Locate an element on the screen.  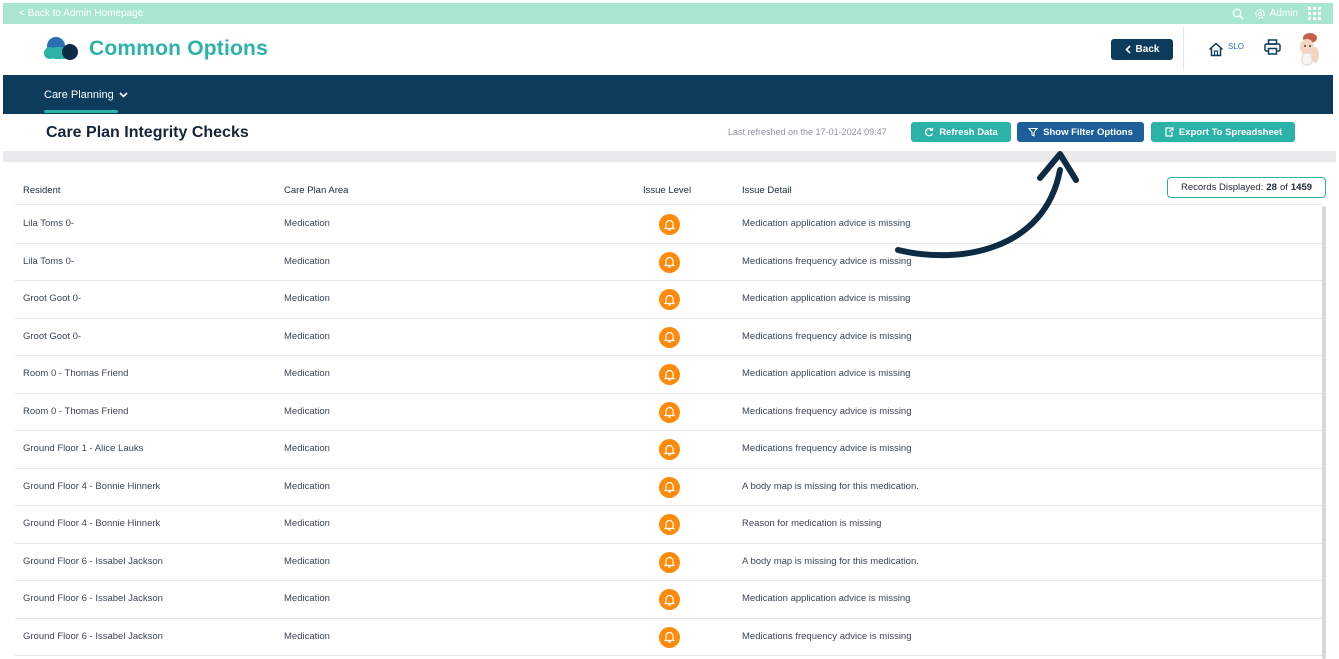
admin-menu: Admin is located at coordinates (1276, 14).